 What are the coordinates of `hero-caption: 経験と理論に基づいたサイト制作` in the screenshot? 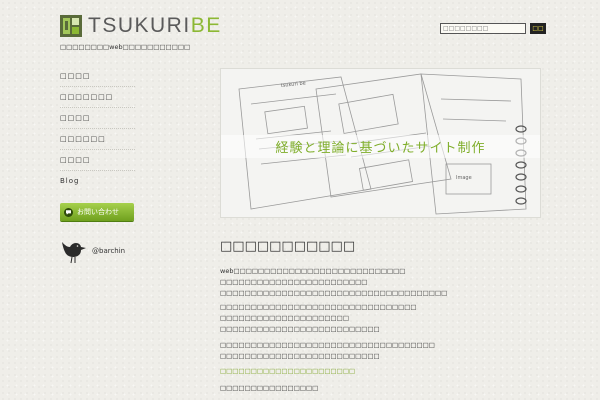 It's located at (380, 146).